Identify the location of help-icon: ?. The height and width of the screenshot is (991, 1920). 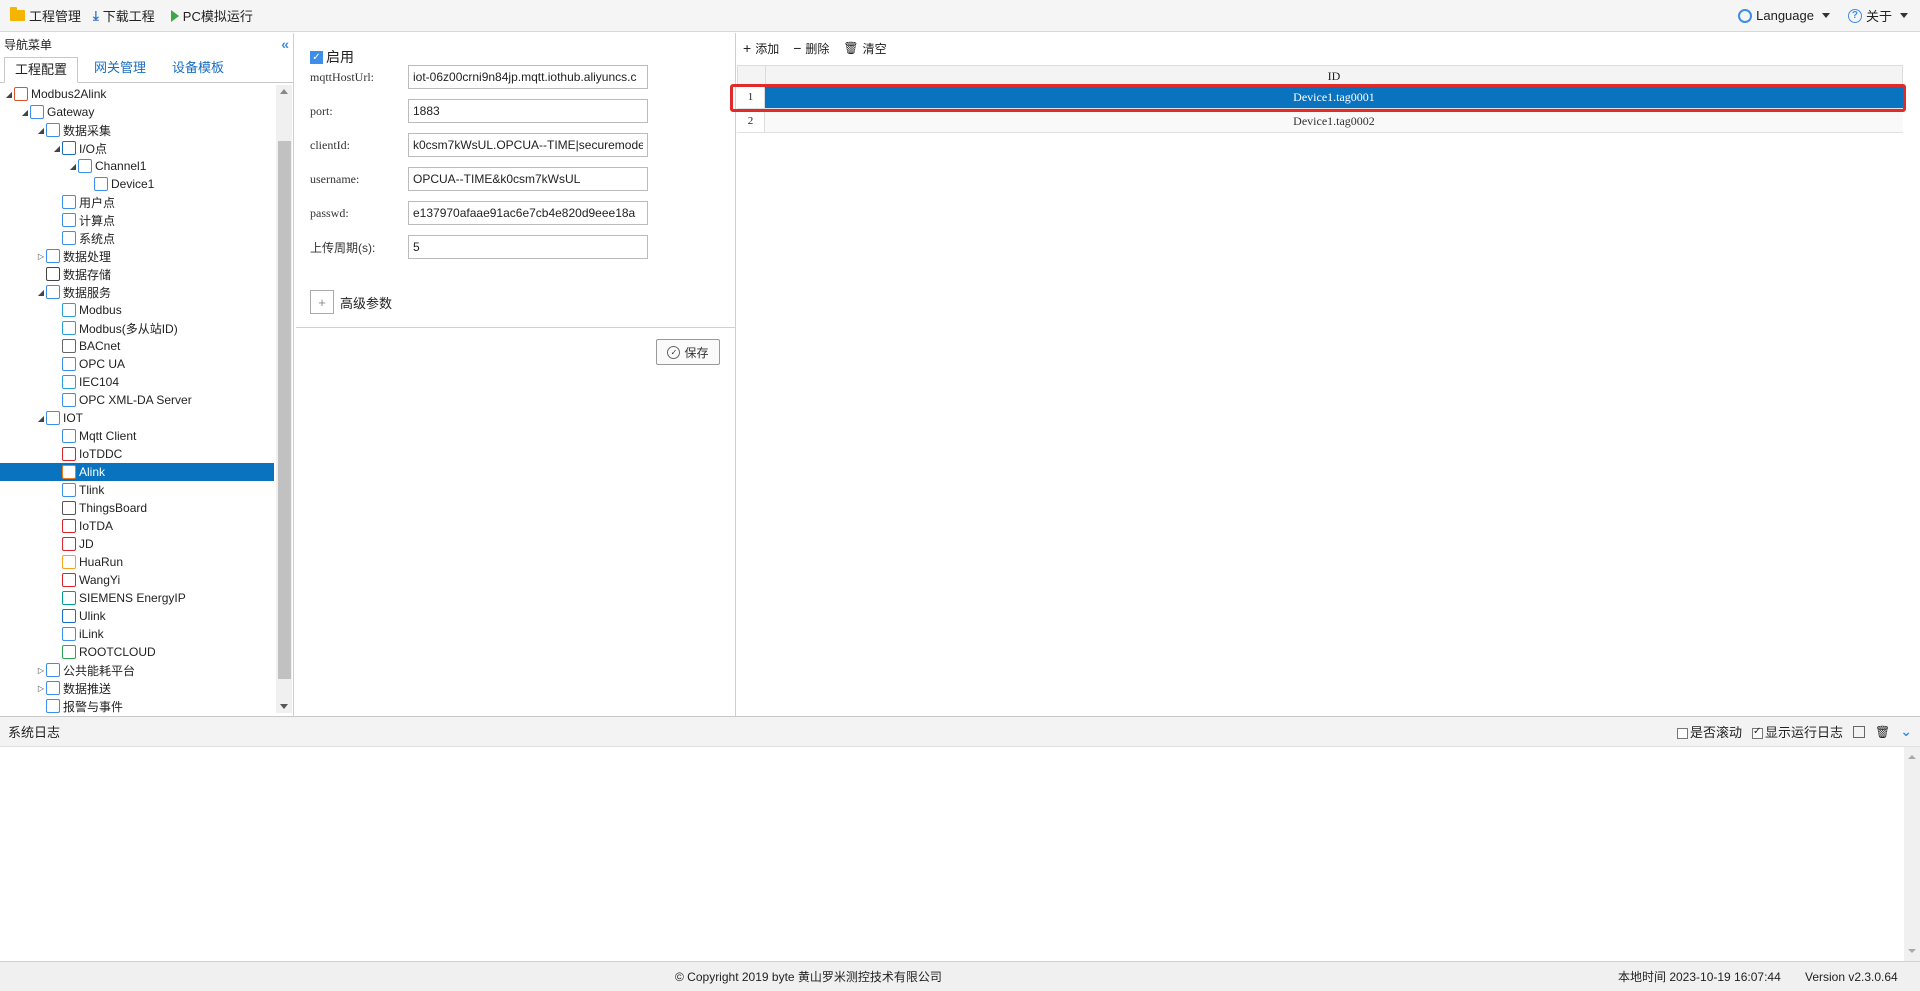
(1854, 15).